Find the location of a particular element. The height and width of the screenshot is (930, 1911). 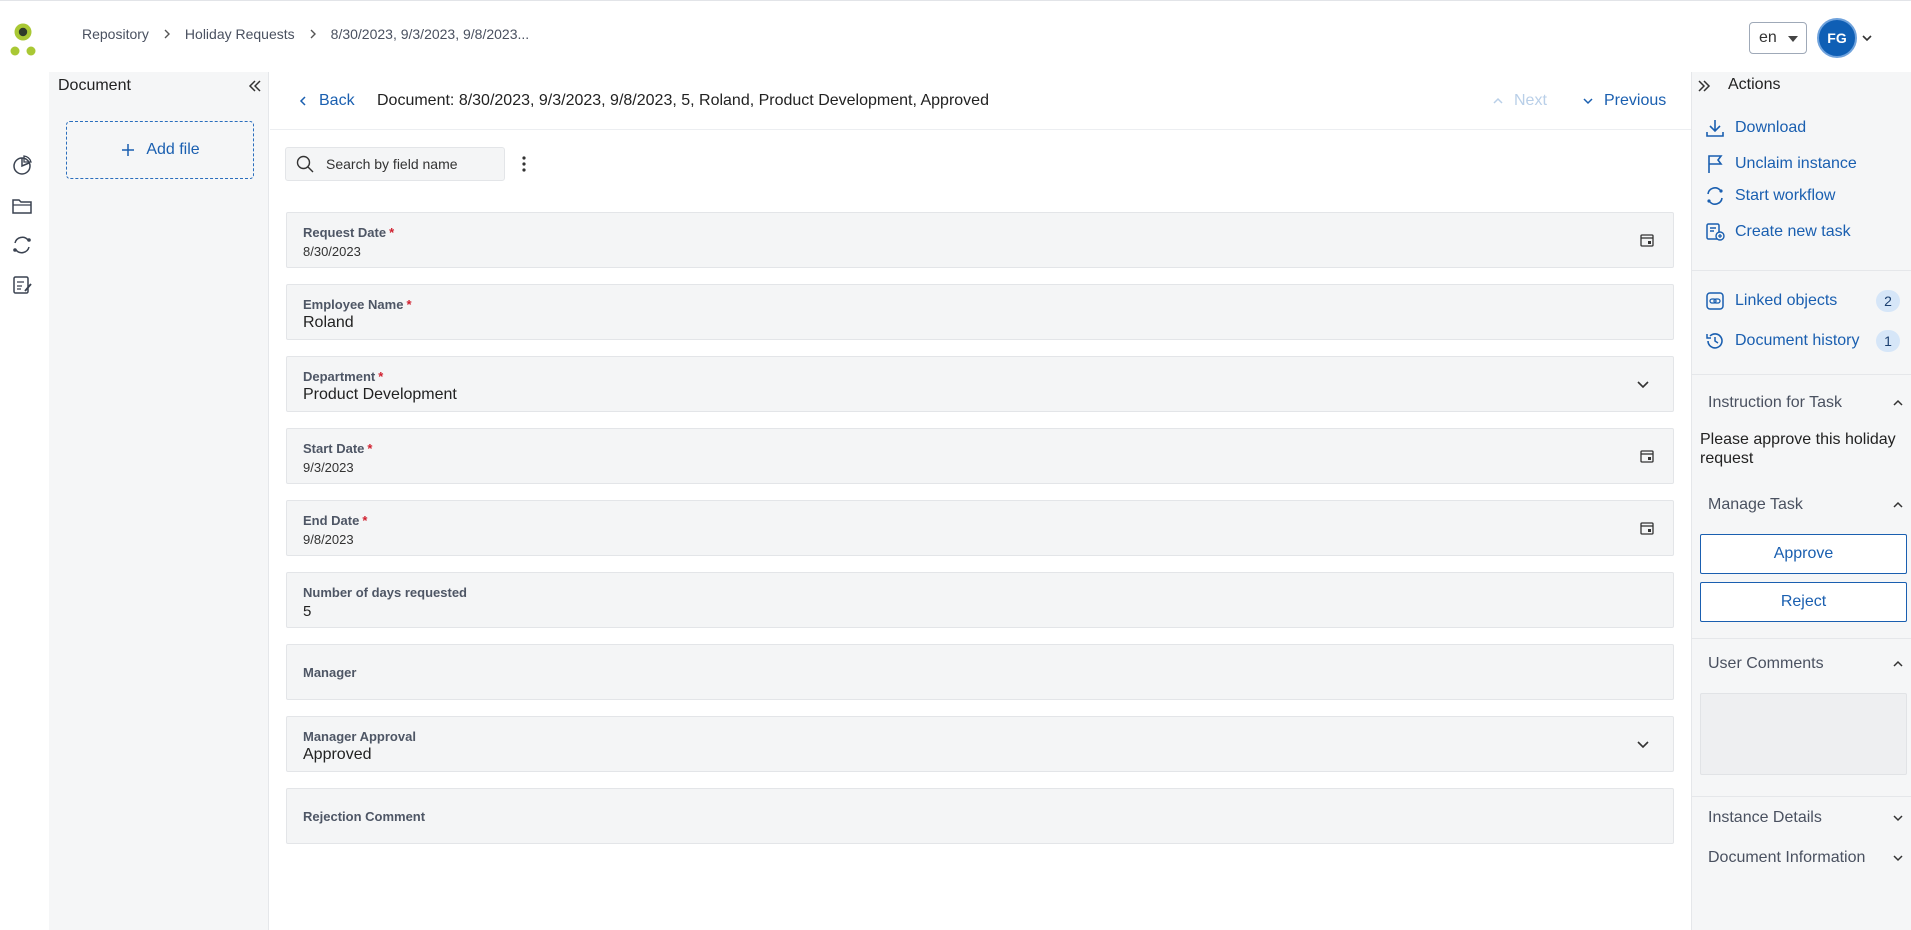

user-comments-header-label: User Comments is located at coordinates (1766, 663).